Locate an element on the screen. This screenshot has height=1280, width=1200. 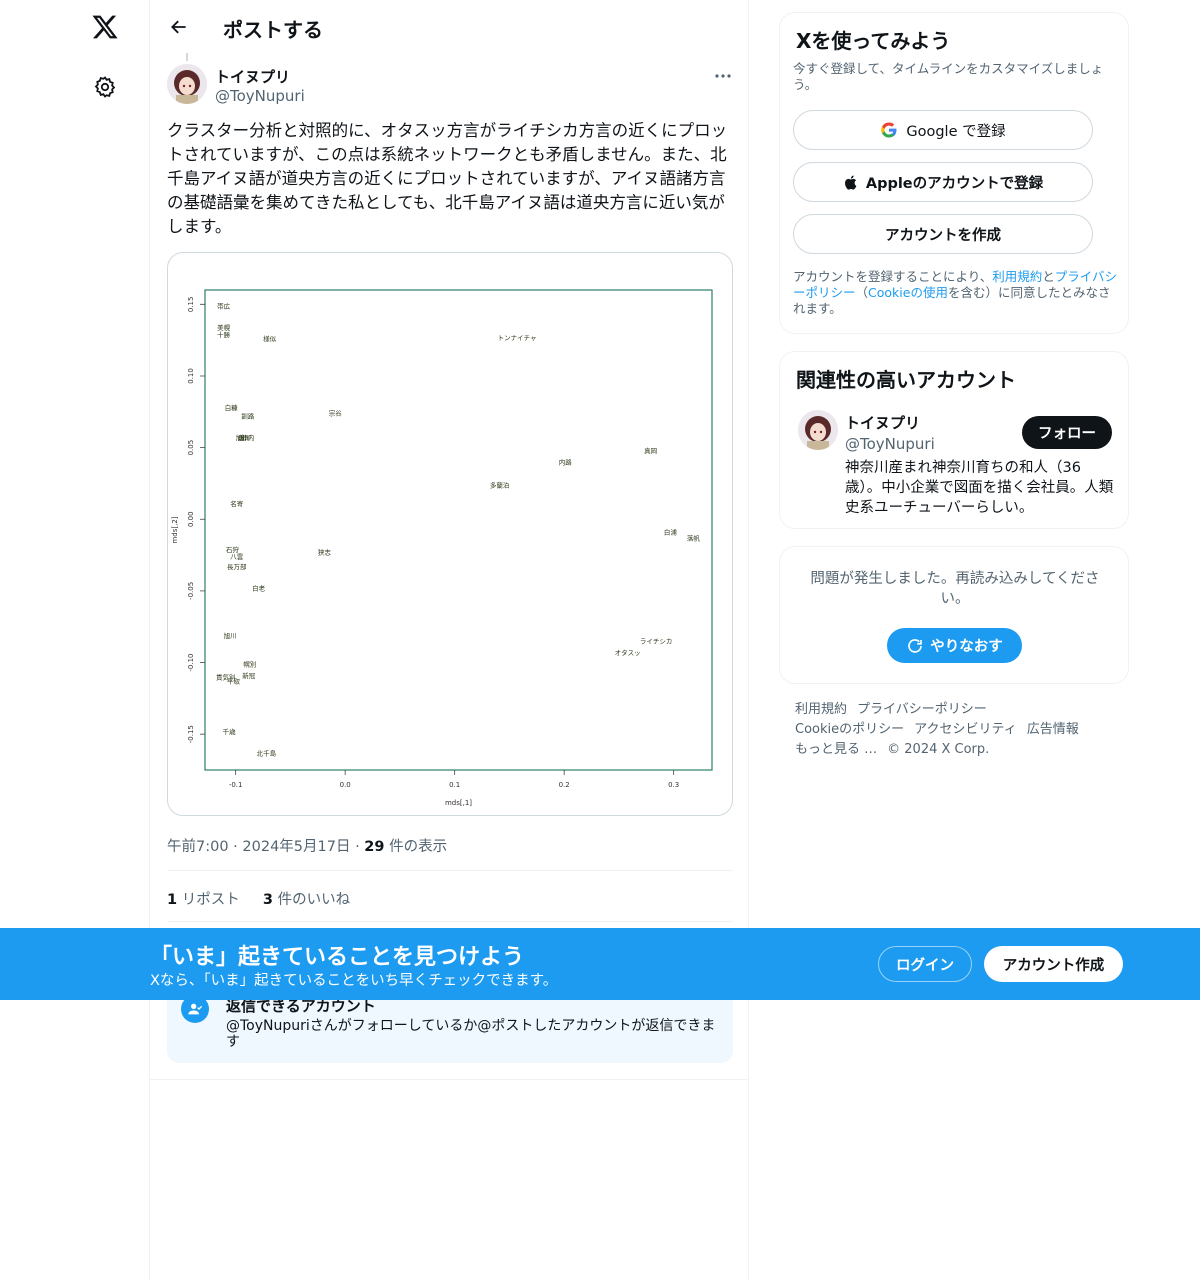
create-account-button: アカウントを作成 is located at coordinates (943, 234).